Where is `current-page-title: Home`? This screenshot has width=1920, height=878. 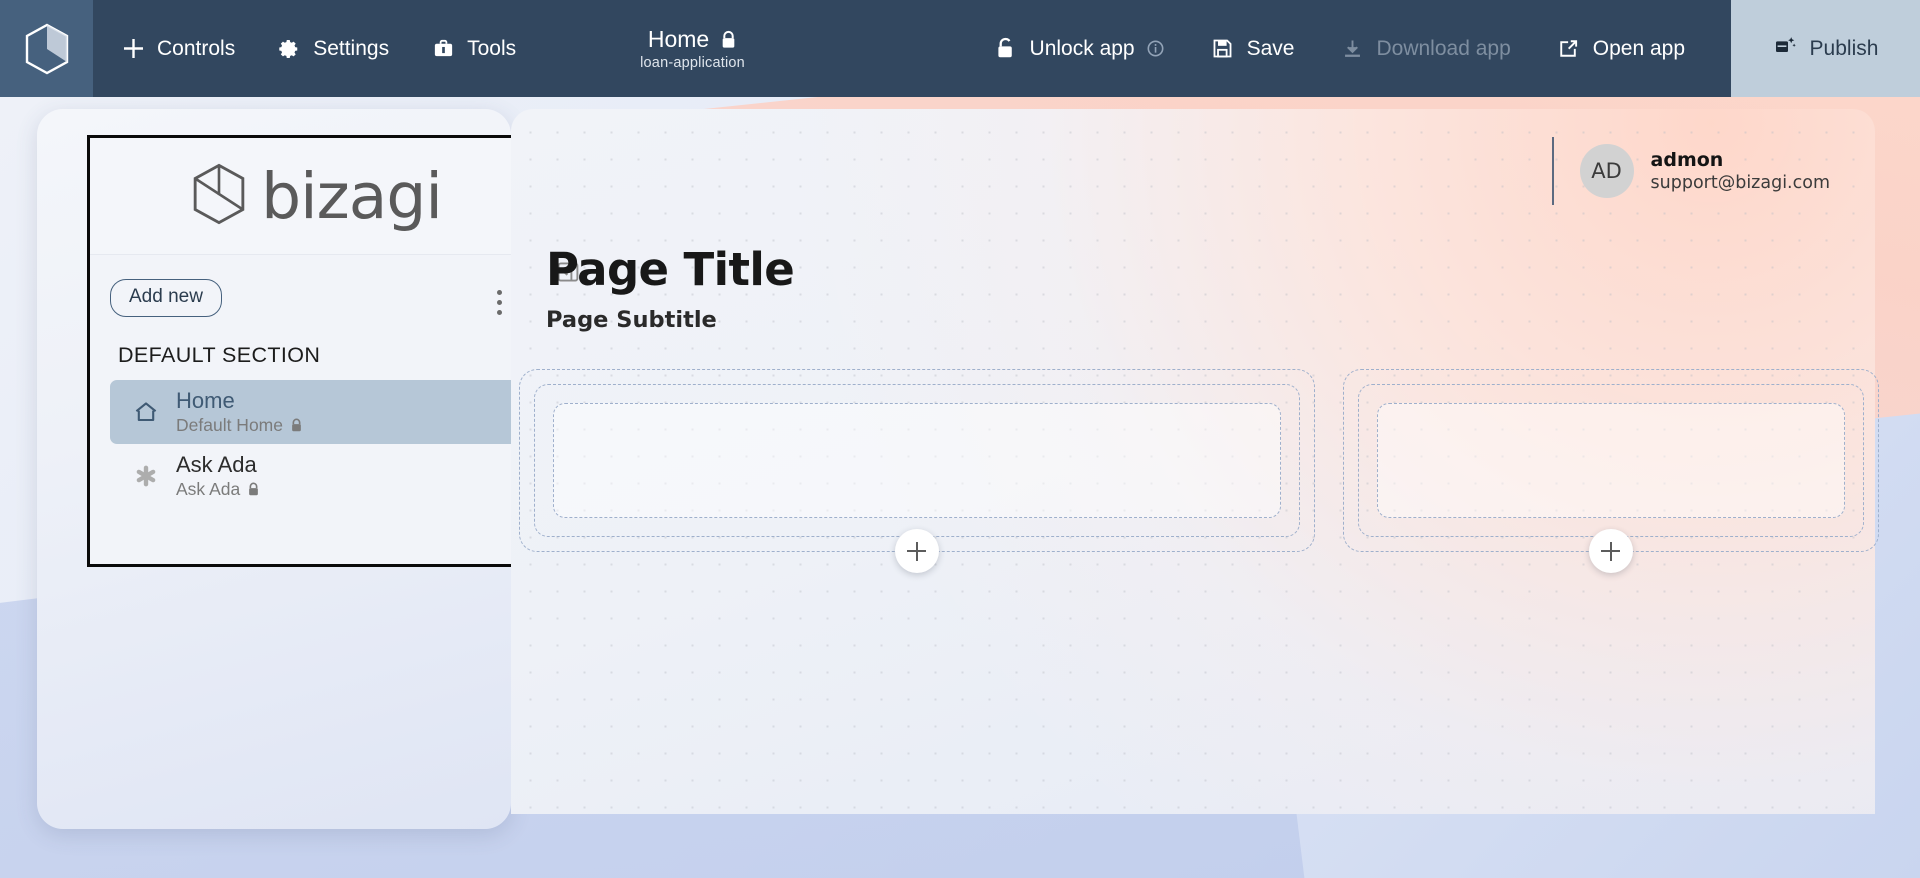 current-page-title: Home is located at coordinates (678, 39).